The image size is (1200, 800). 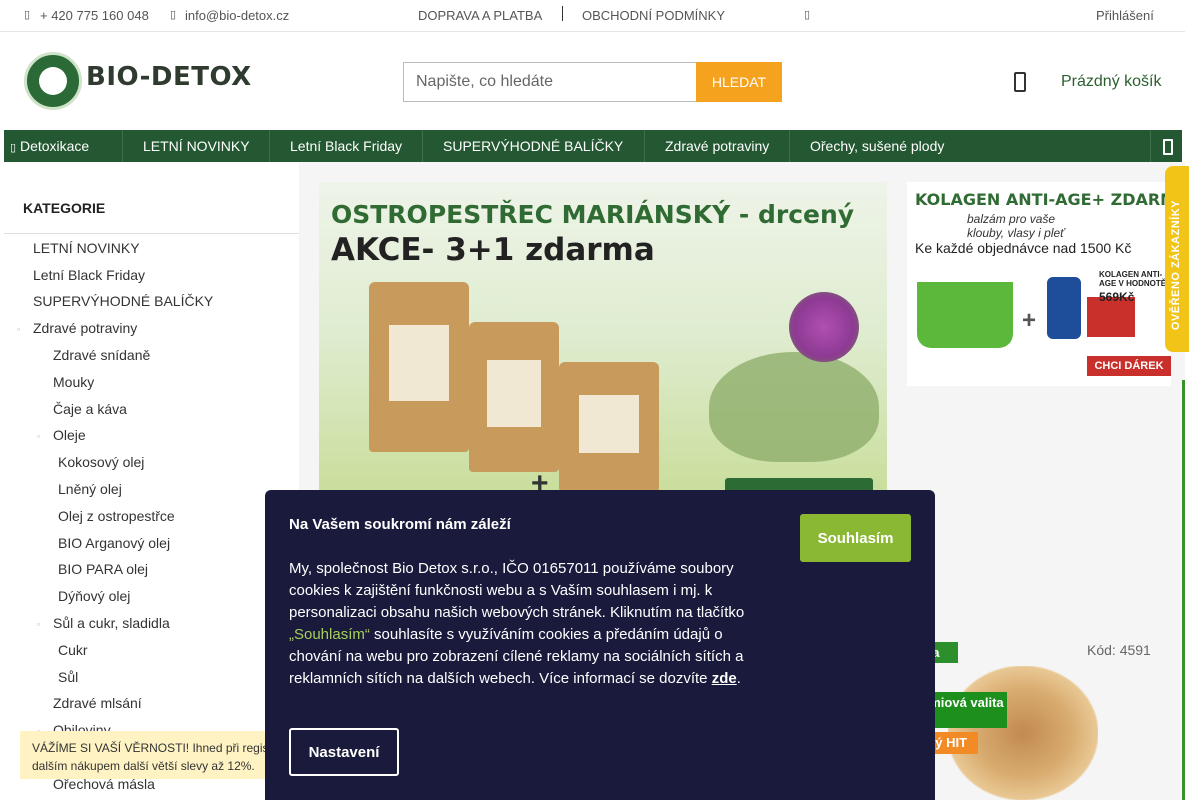 What do you see at coordinates (69, 435) in the screenshot?
I see `category-item: Oleje` at bounding box center [69, 435].